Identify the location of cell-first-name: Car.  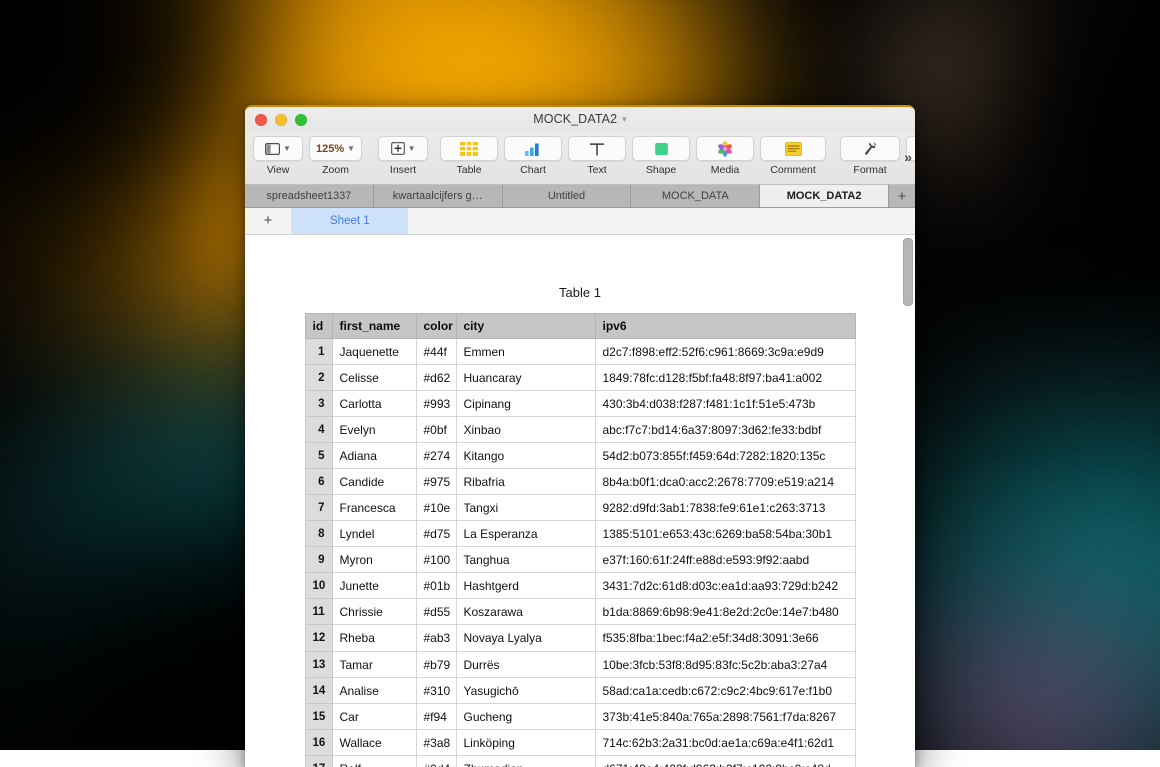
(374, 717).